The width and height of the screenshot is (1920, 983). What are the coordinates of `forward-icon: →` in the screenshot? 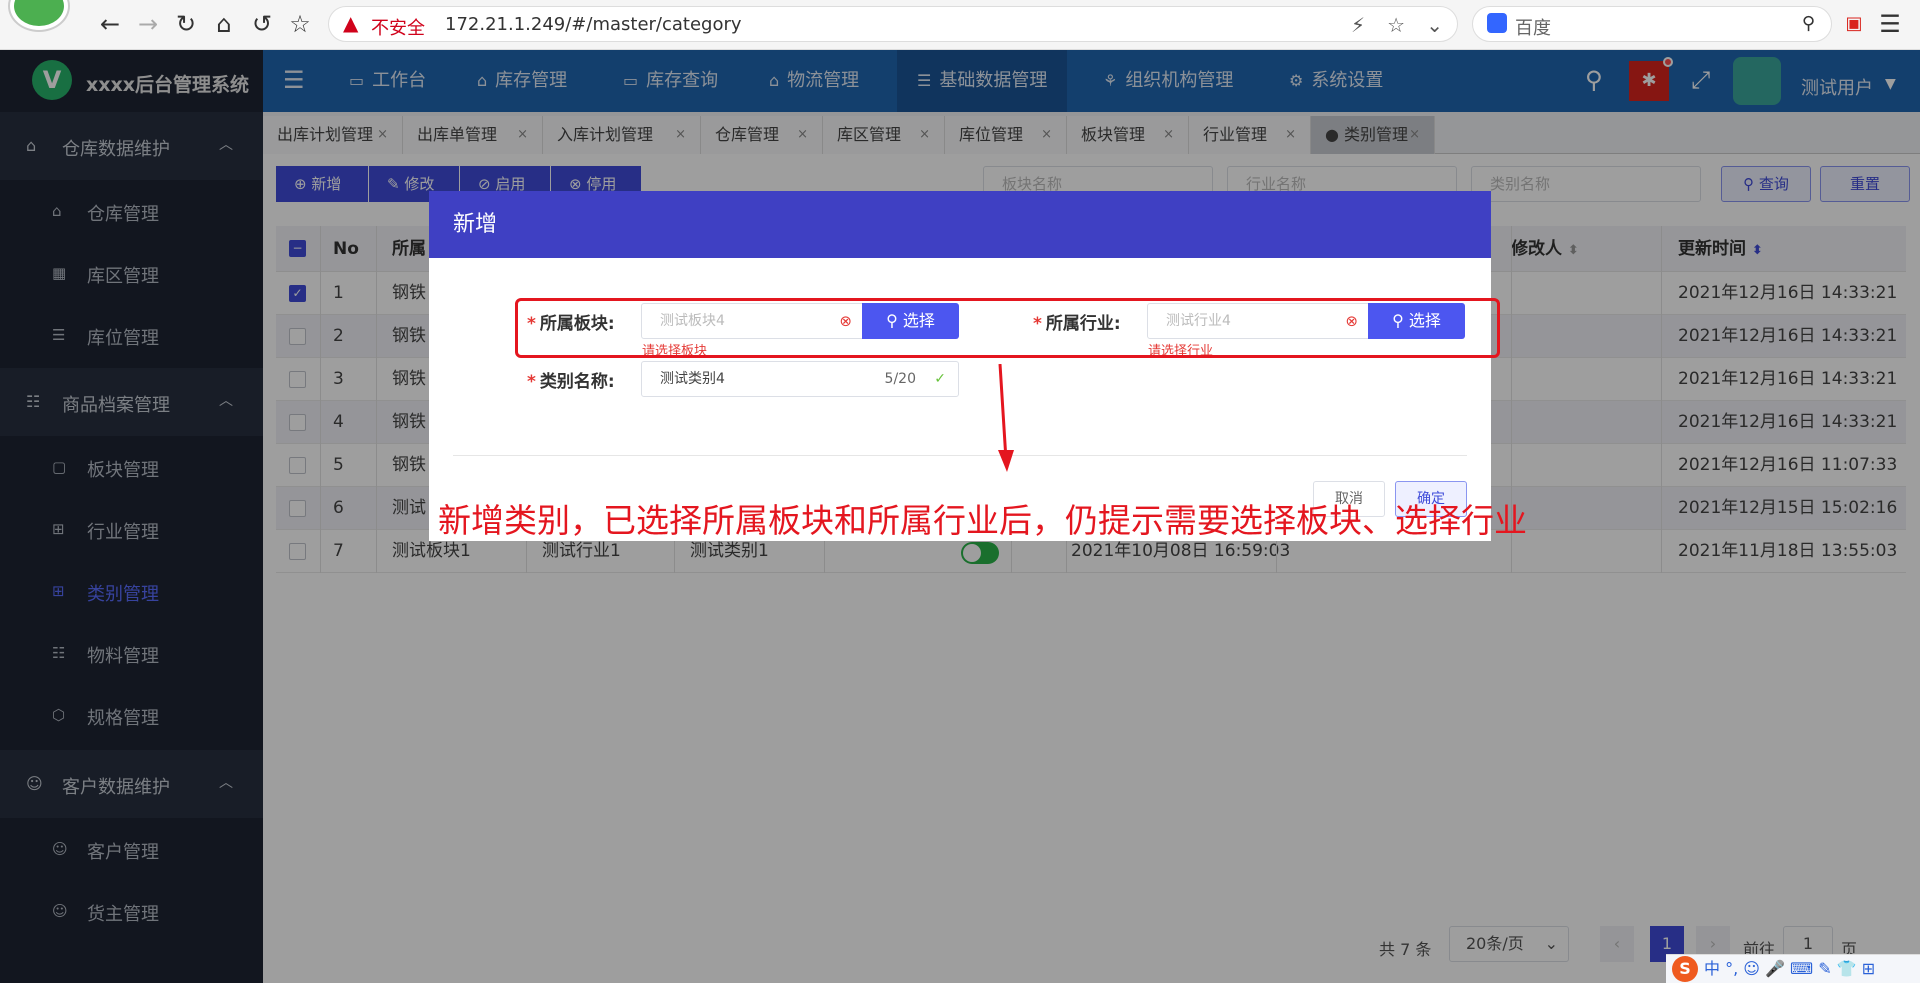 It's located at (148, 24).